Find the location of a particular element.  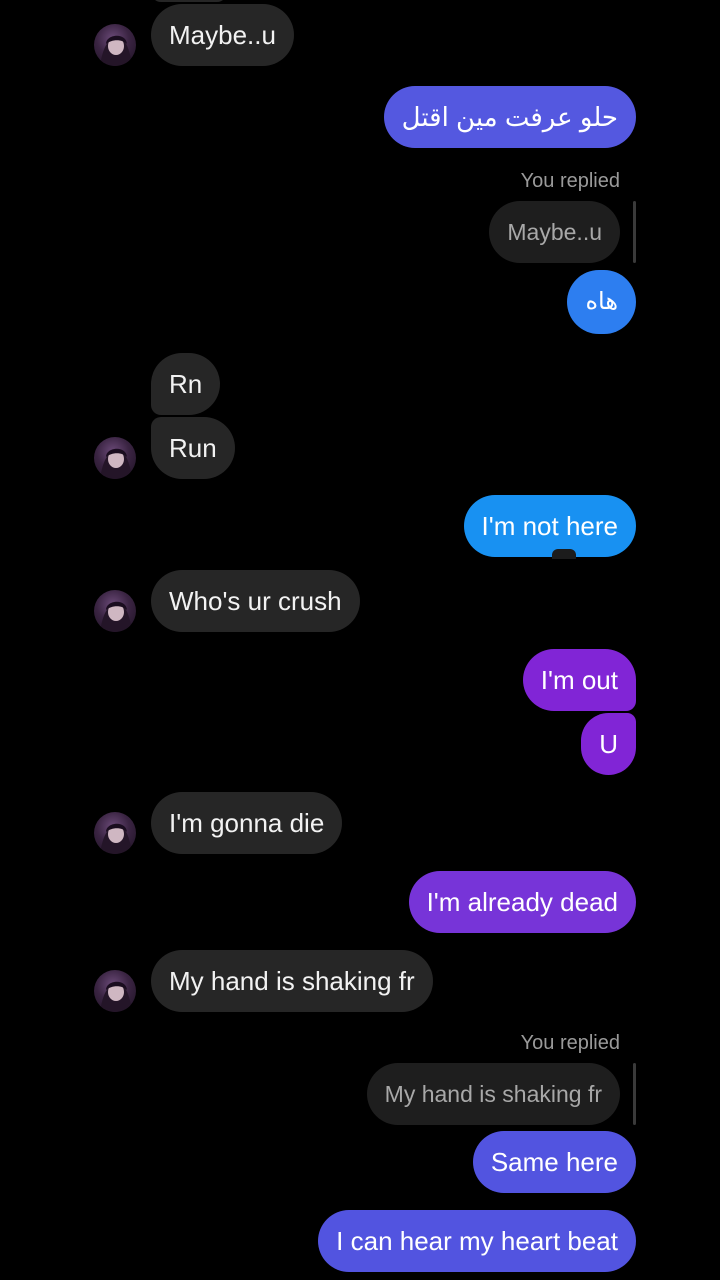

message-bubble-outgoing: U is located at coordinates (608, 744).